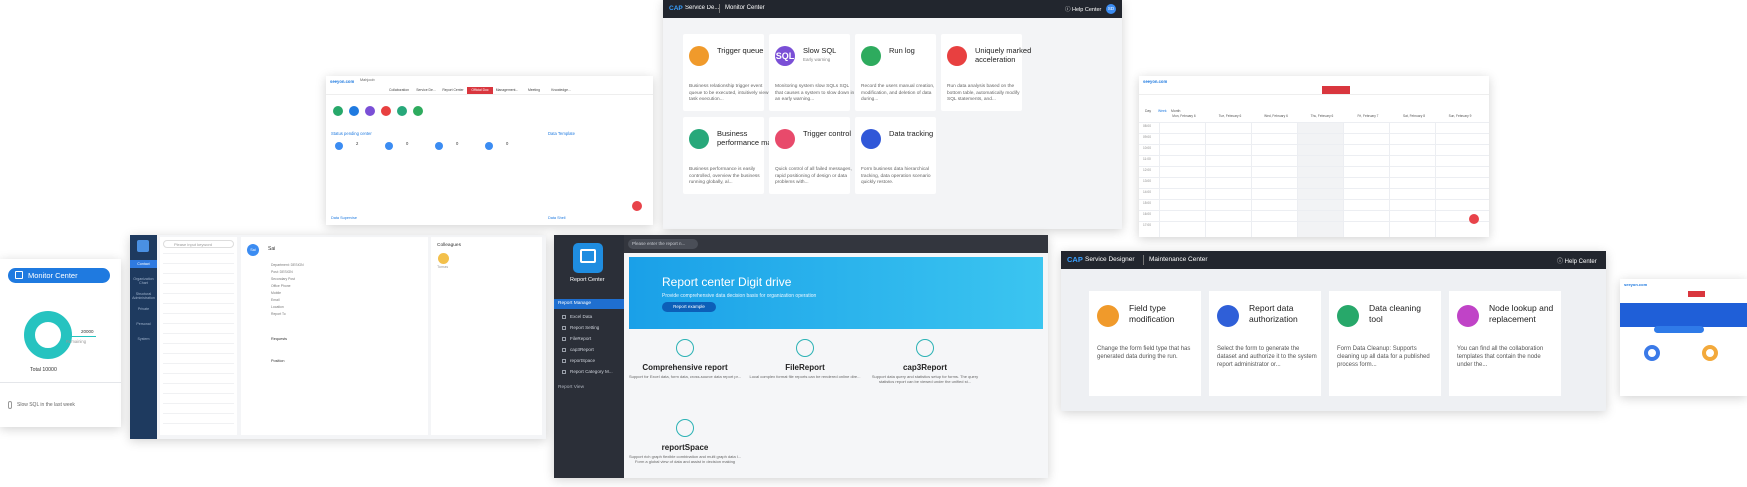  What do you see at coordinates (534, 90) in the screenshot?
I see `portal-nav-tab: Meeting` at bounding box center [534, 90].